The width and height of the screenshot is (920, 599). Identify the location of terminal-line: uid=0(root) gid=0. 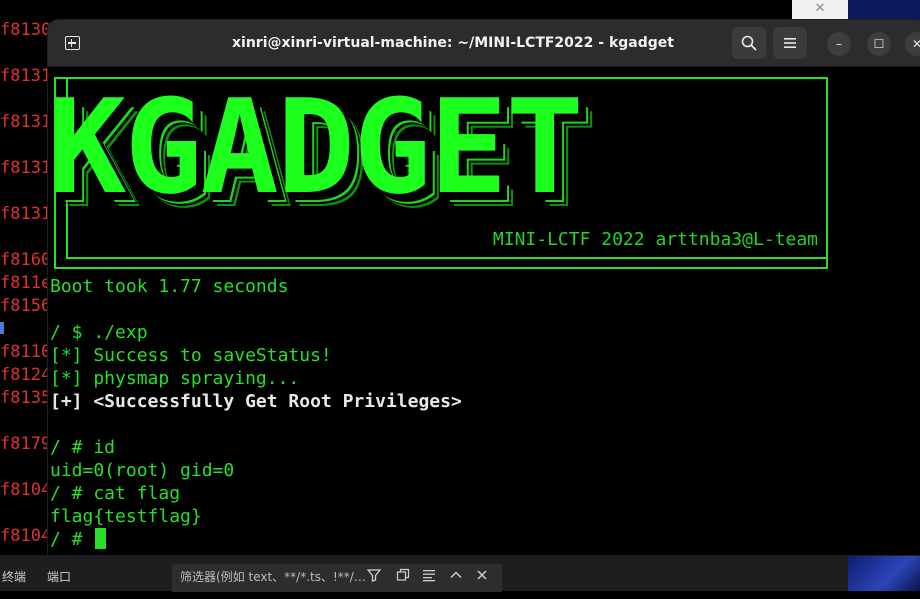
(142, 470).